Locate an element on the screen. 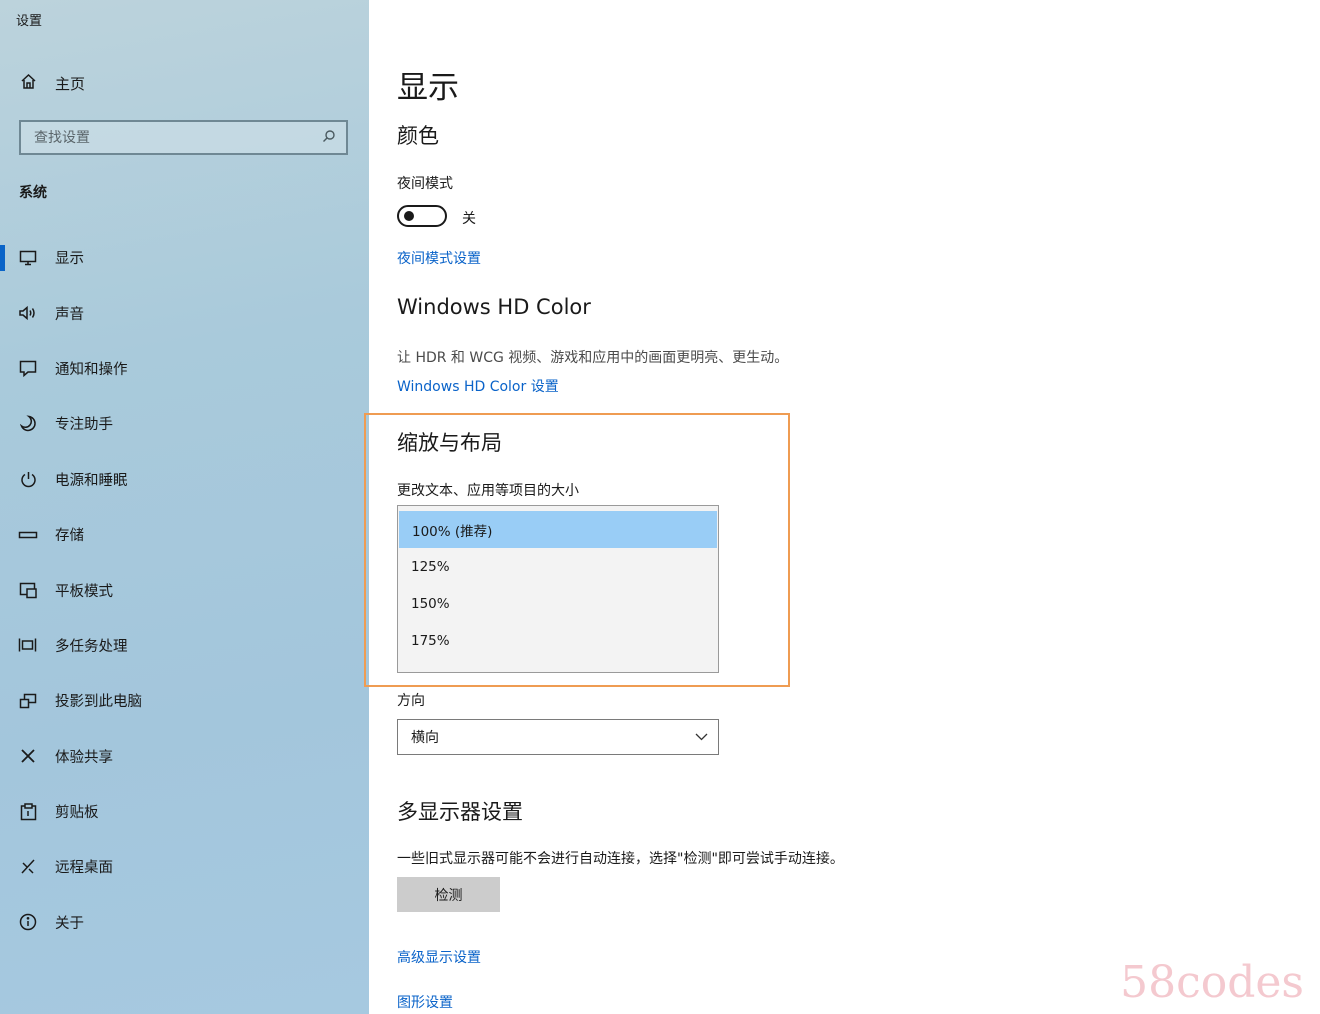 This screenshot has height=1014, width=1320. multi-display-heading: 多显示器设置 is located at coordinates (460, 812).